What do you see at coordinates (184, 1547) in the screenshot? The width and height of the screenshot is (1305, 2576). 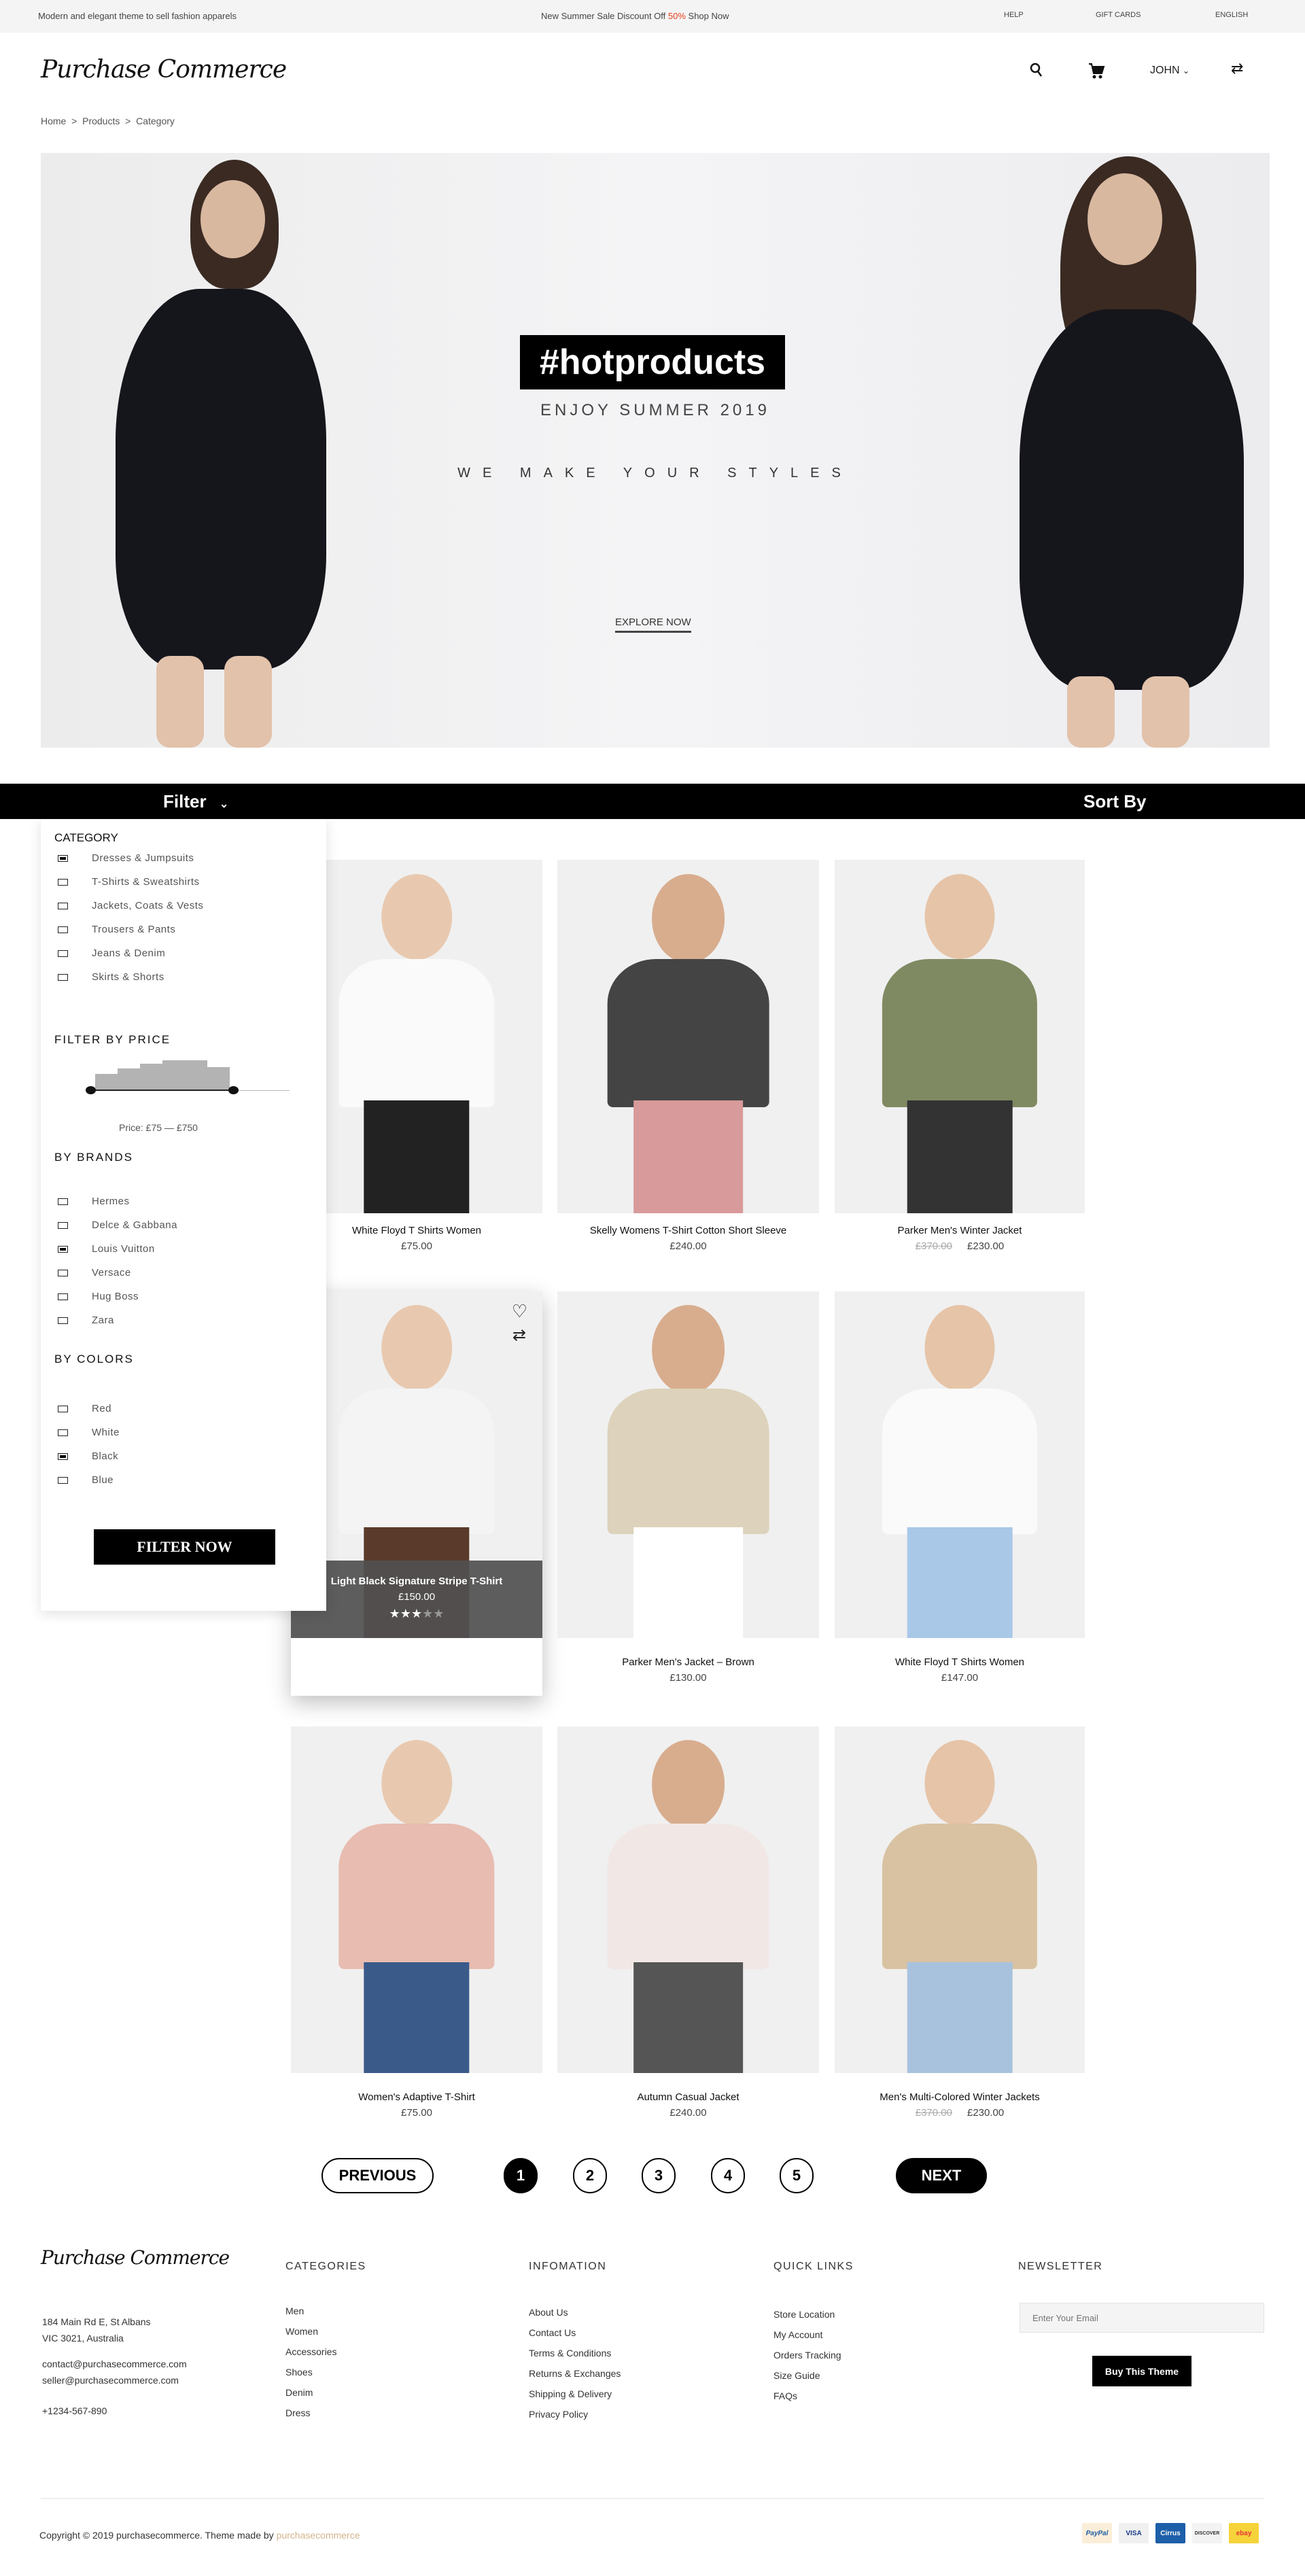 I see `filter-now-button: FILTER NOW` at bounding box center [184, 1547].